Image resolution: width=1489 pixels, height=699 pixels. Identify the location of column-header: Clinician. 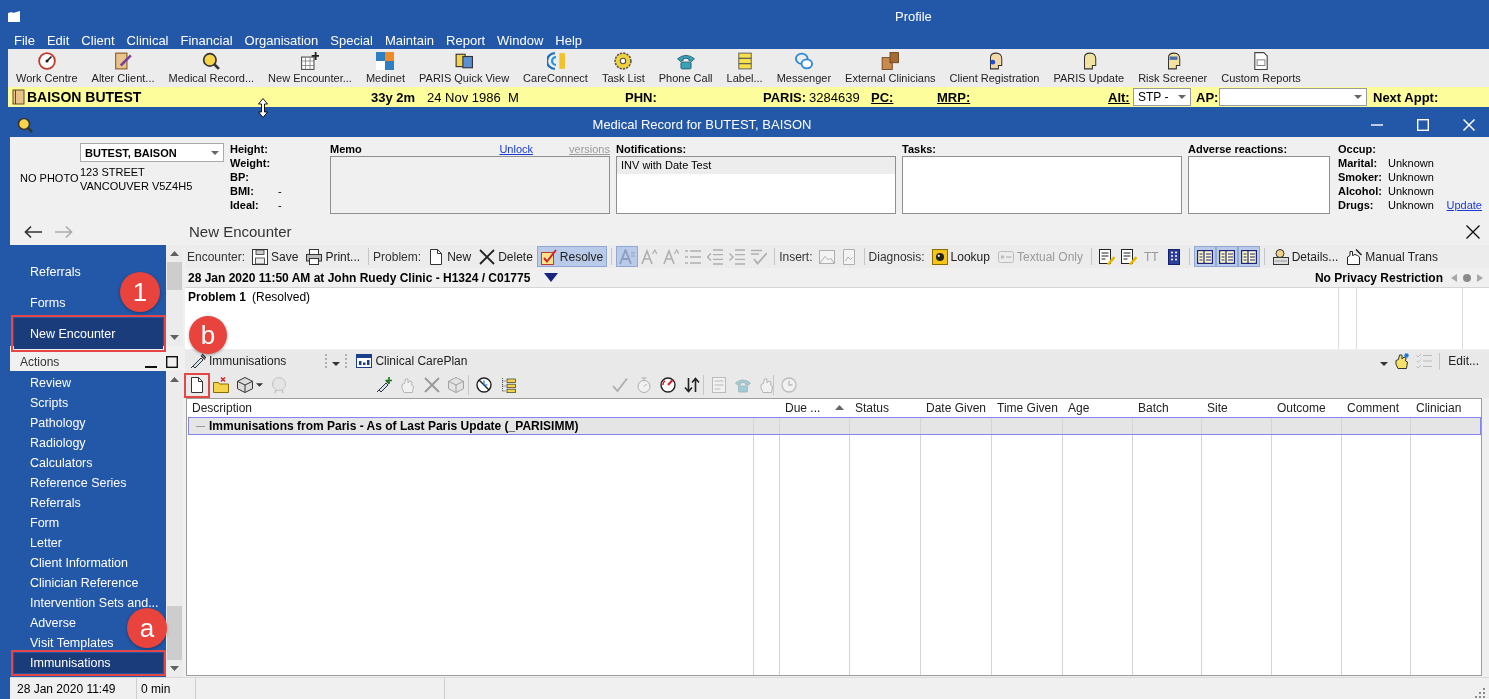
(1446, 407).